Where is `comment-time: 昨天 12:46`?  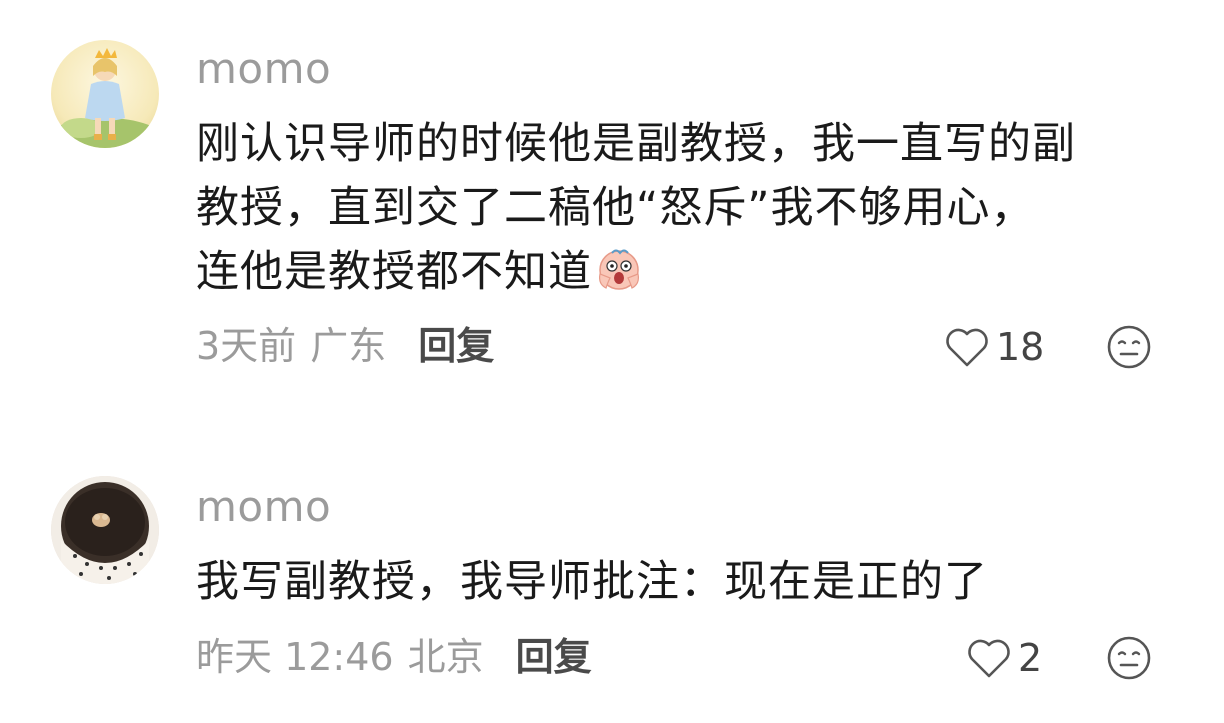 comment-time: 昨天 12:46 is located at coordinates (295, 657).